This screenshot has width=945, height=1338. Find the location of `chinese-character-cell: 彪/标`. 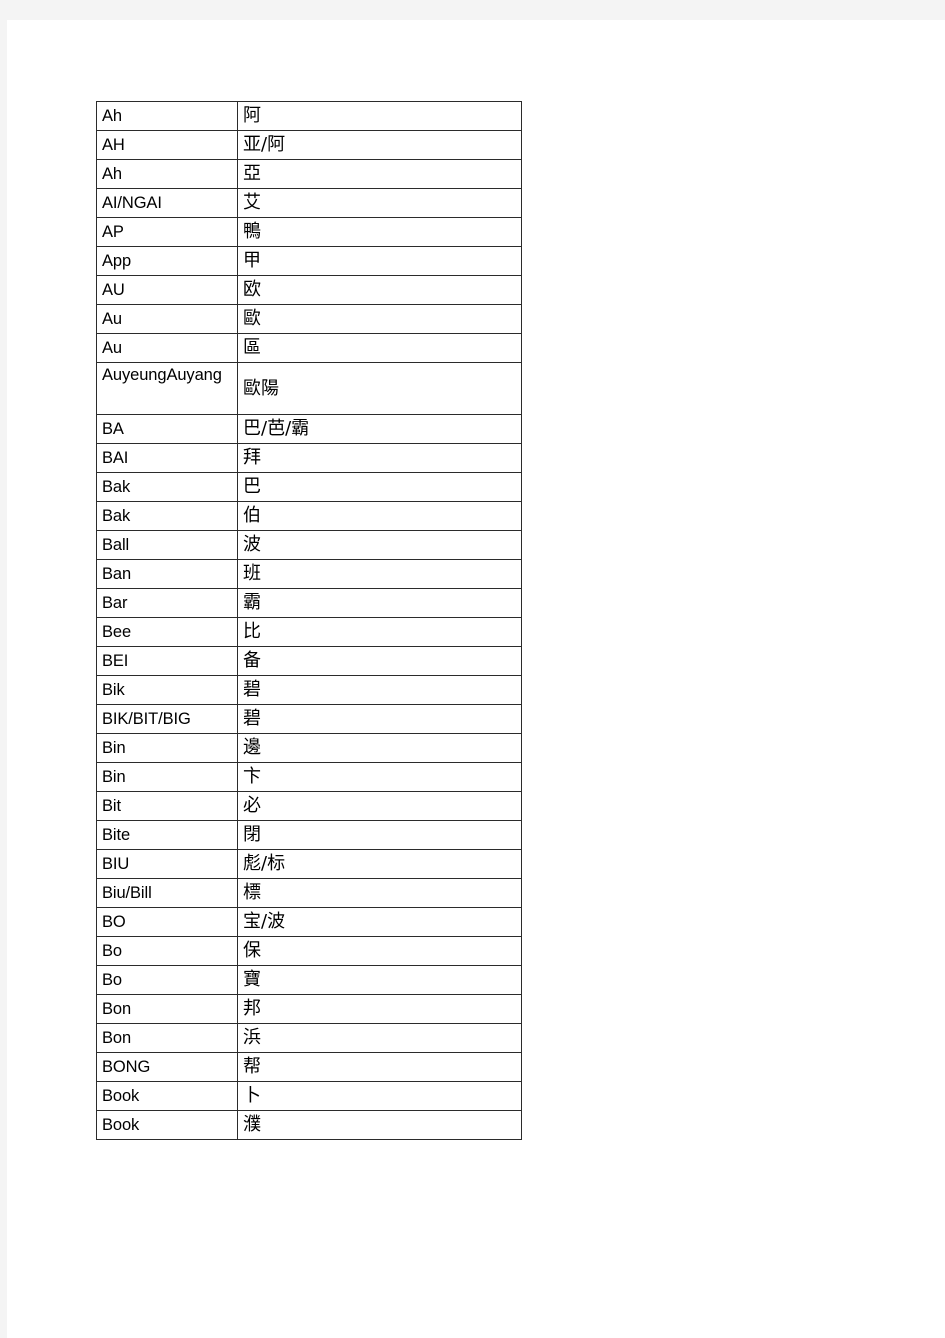

chinese-character-cell: 彪/标 is located at coordinates (379, 864).